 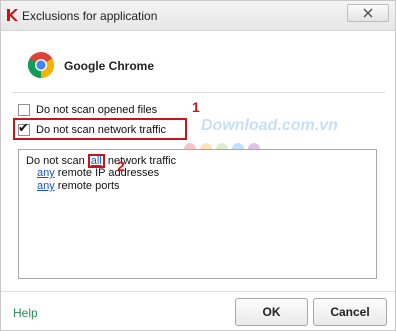 I want to click on chrome-icon, so click(x=41, y=65).